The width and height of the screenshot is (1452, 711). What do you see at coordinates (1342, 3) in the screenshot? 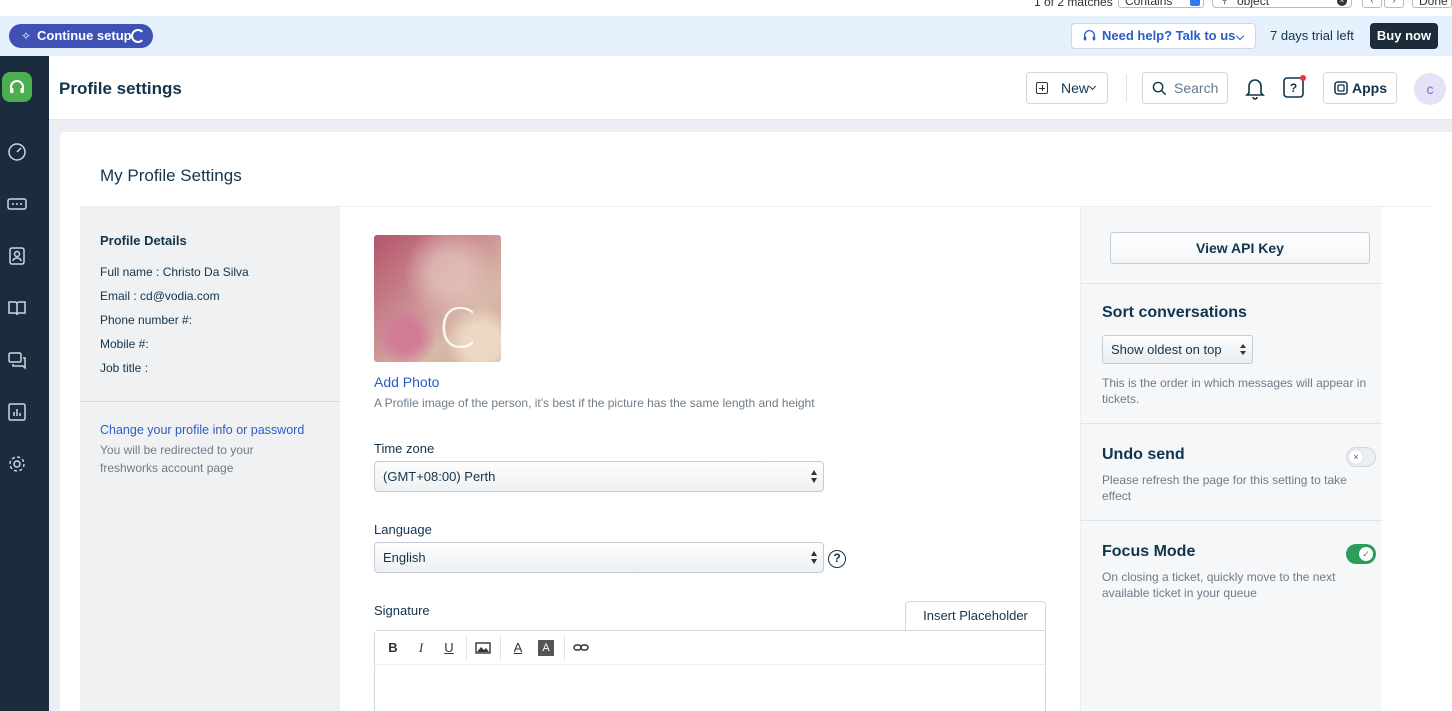
I see `clear-icon: ×` at bounding box center [1342, 3].